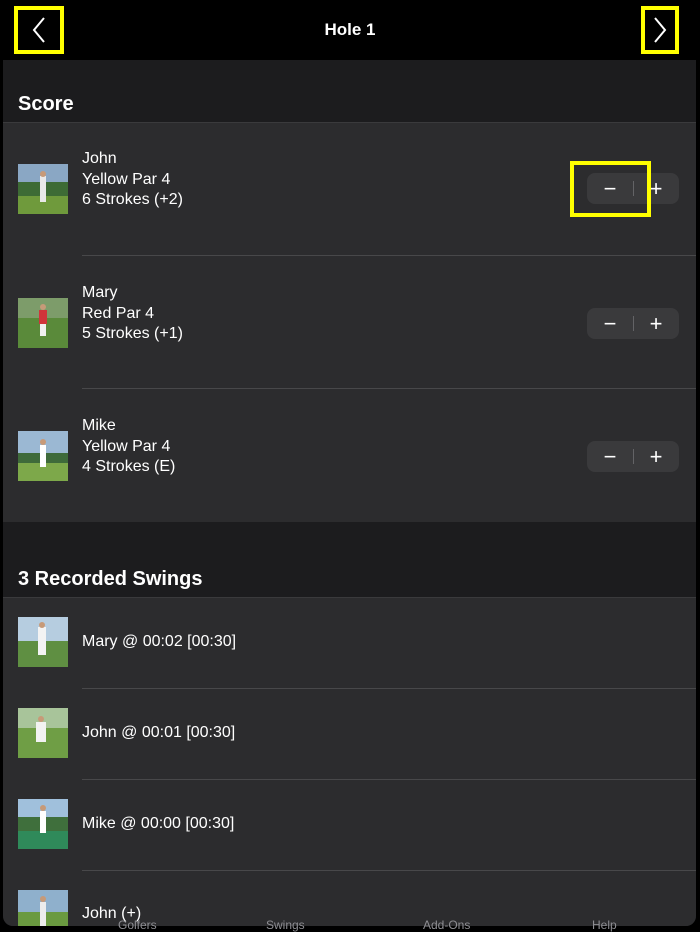 The image size is (700, 932). I want to click on swing-label: John @ 00:01 [00:30], so click(159, 732).